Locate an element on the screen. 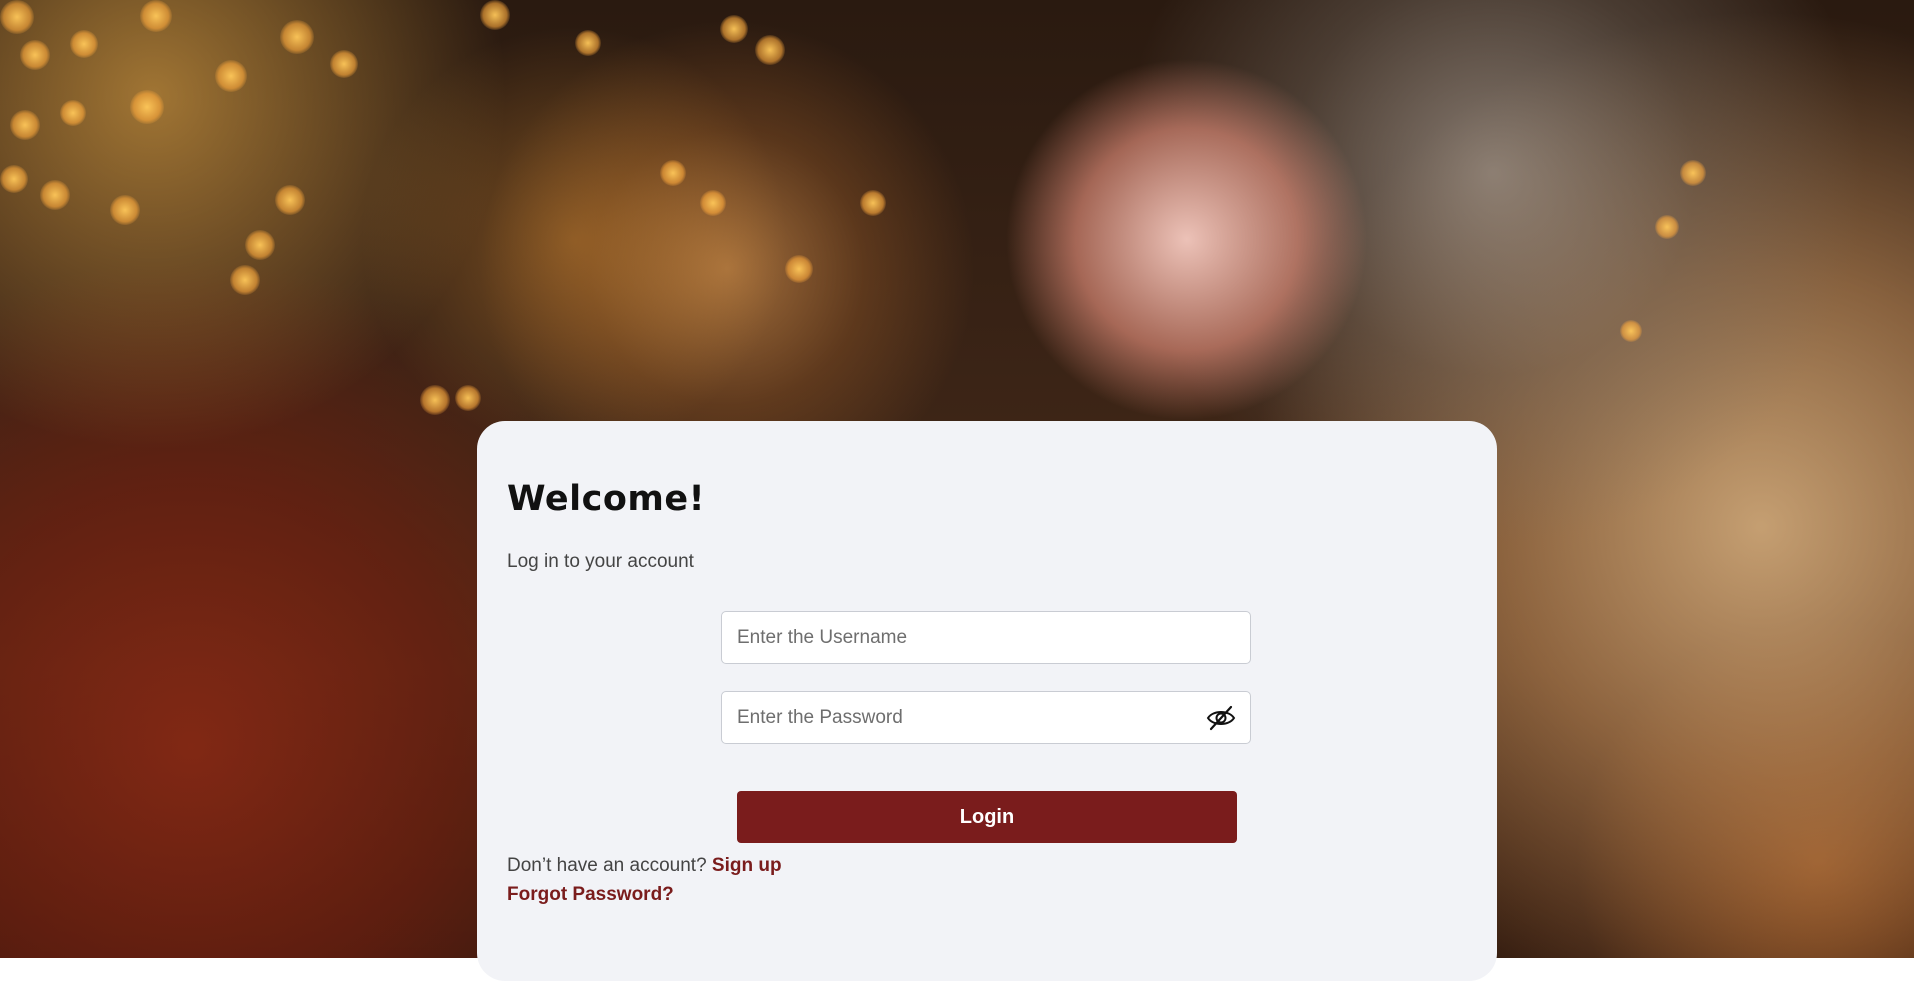 The width and height of the screenshot is (1914, 981). signup-prompt: Don’t have an account? Sign up is located at coordinates (644, 866).